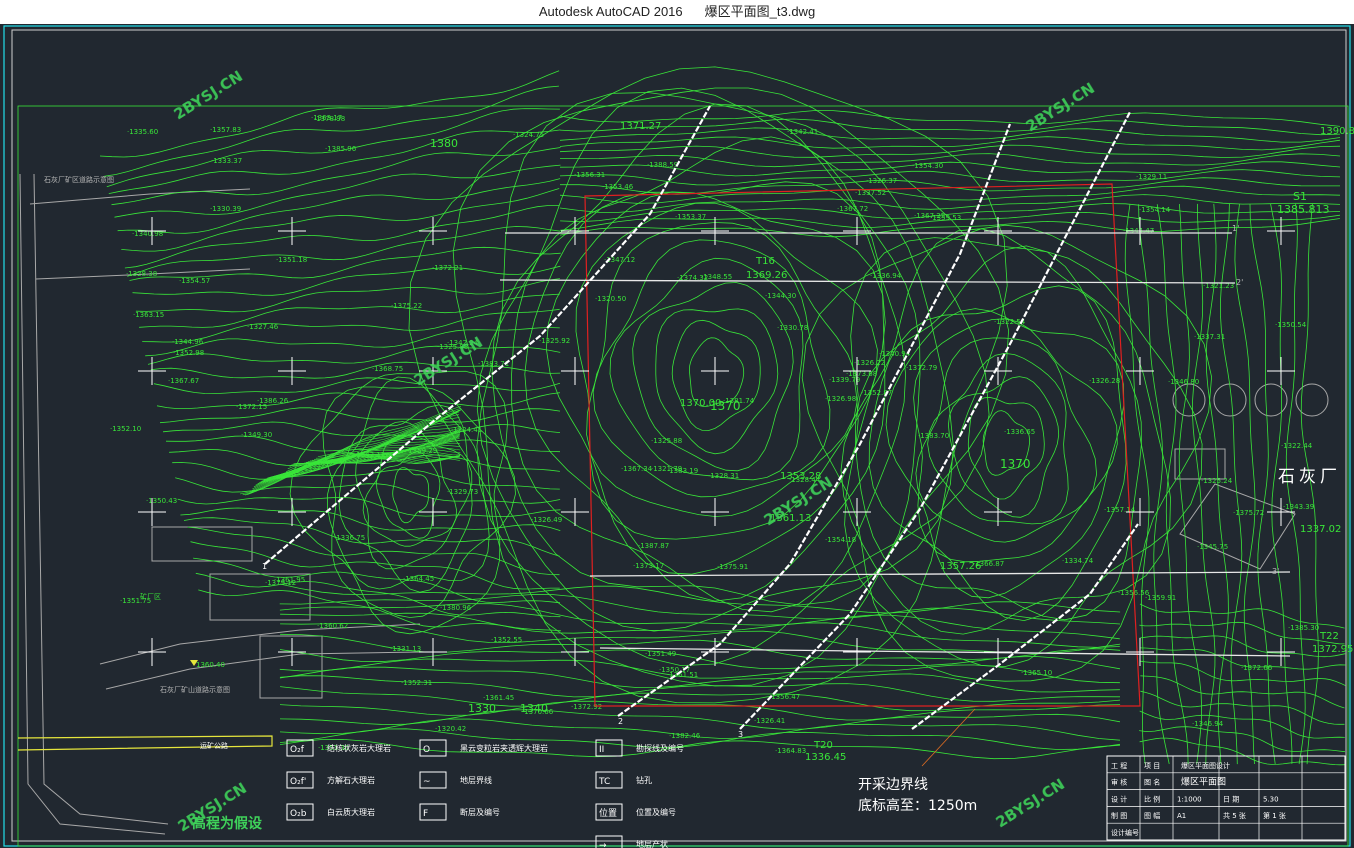 The height and width of the screenshot is (848, 1354). What do you see at coordinates (1151, 177) in the screenshot?
I see `svg-text: ·1329.11` at bounding box center [1151, 177].